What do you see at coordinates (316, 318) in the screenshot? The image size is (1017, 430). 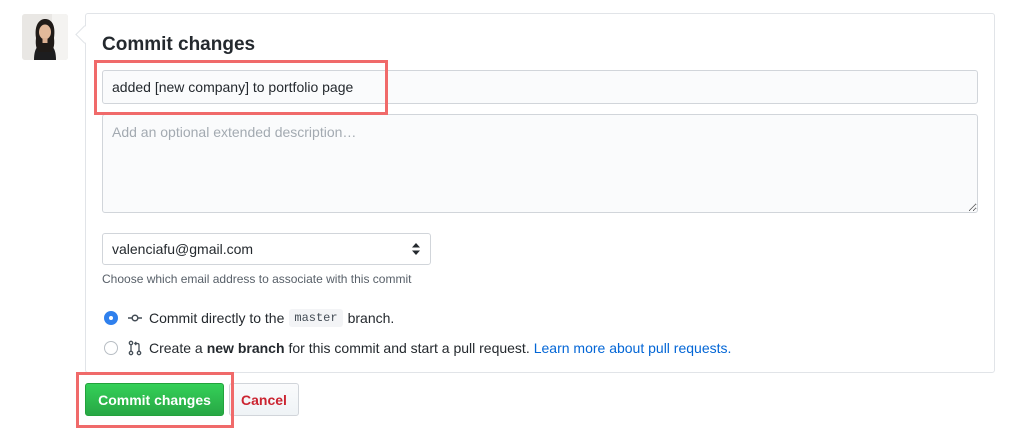 I see `branch-name: master` at bounding box center [316, 318].